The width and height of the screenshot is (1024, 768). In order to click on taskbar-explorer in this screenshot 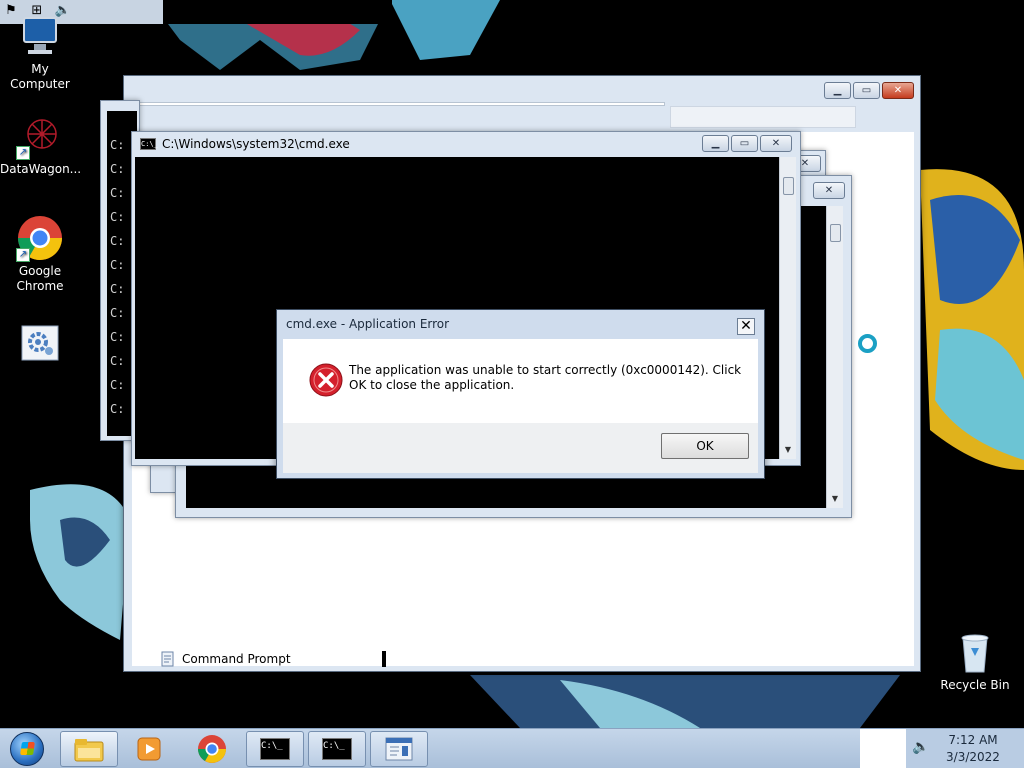, I will do `click(89, 749)`.